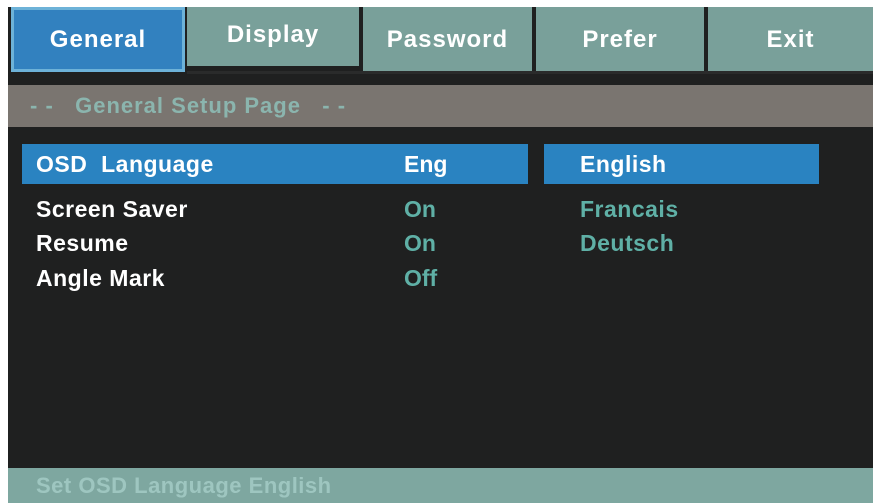 The width and height of the screenshot is (873, 503). I want to click on tab-prefer: Prefer, so click(620, 39).